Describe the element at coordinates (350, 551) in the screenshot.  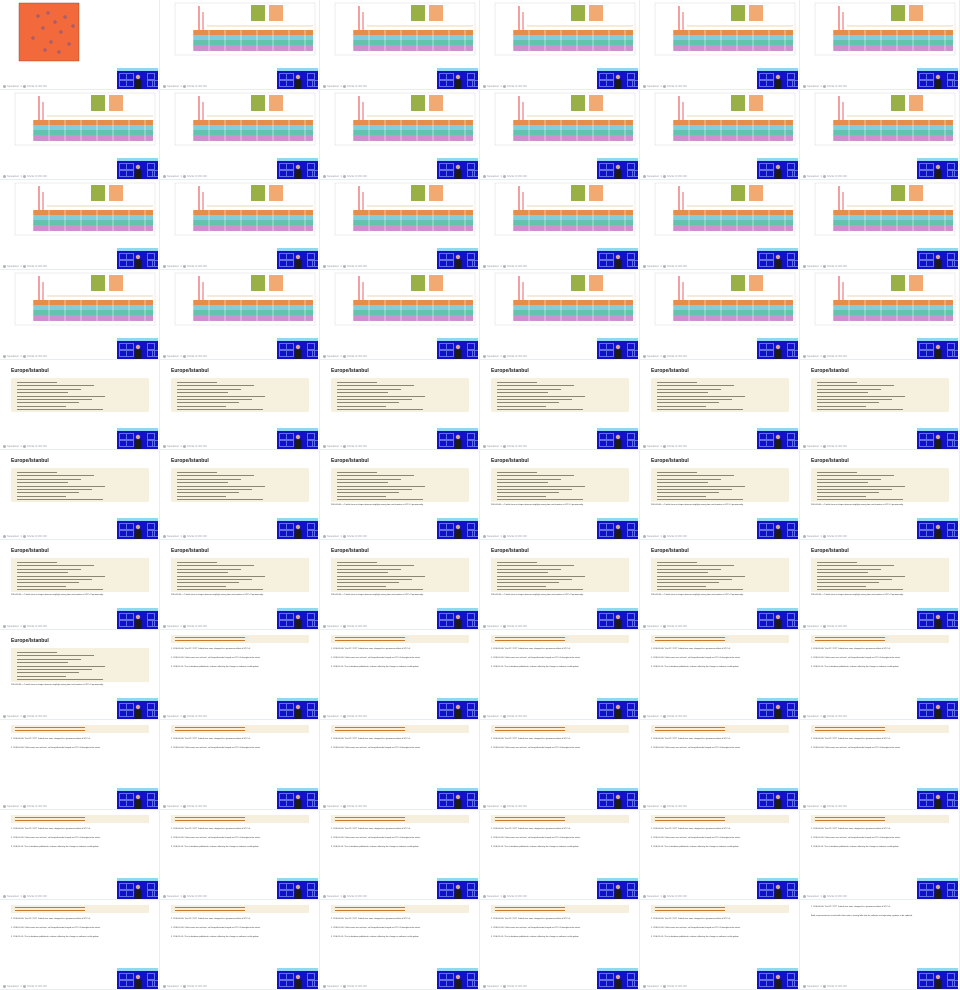
I see `code-slide-title: Europe/Istanbul` at that location.